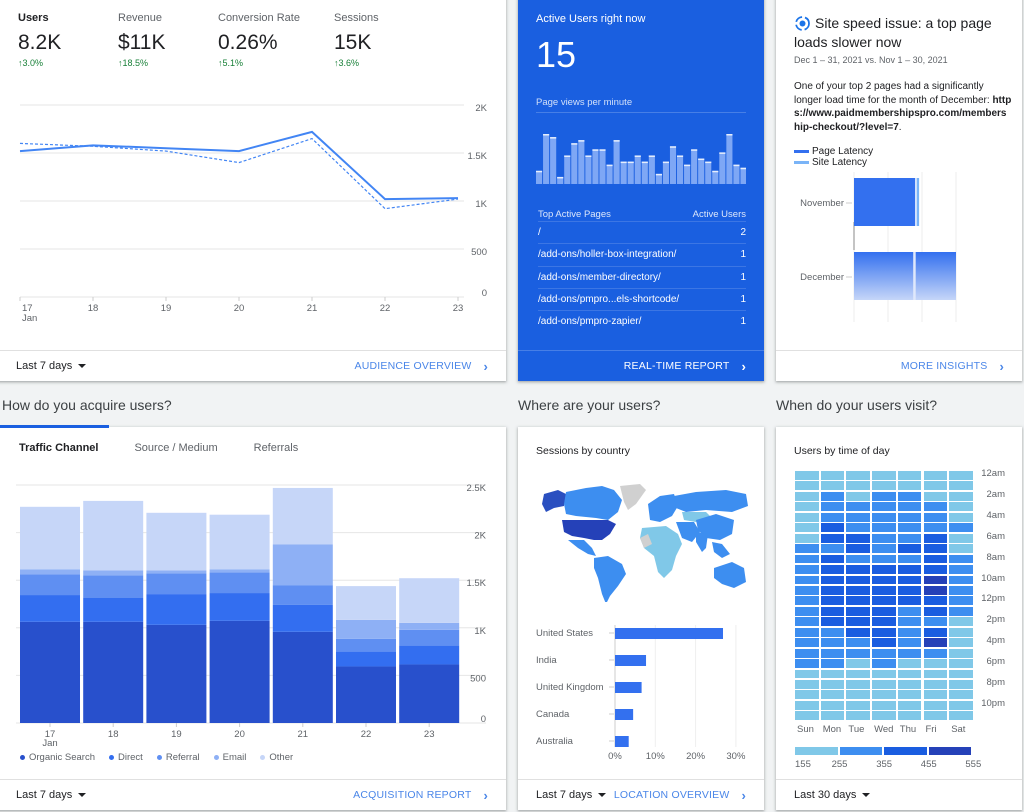 Image resolution: width=1024 pixels, height=812 pixels. Describe the element at coordinates (126, 757) in the screenshot. I see `legend-item: Direct` at that location.